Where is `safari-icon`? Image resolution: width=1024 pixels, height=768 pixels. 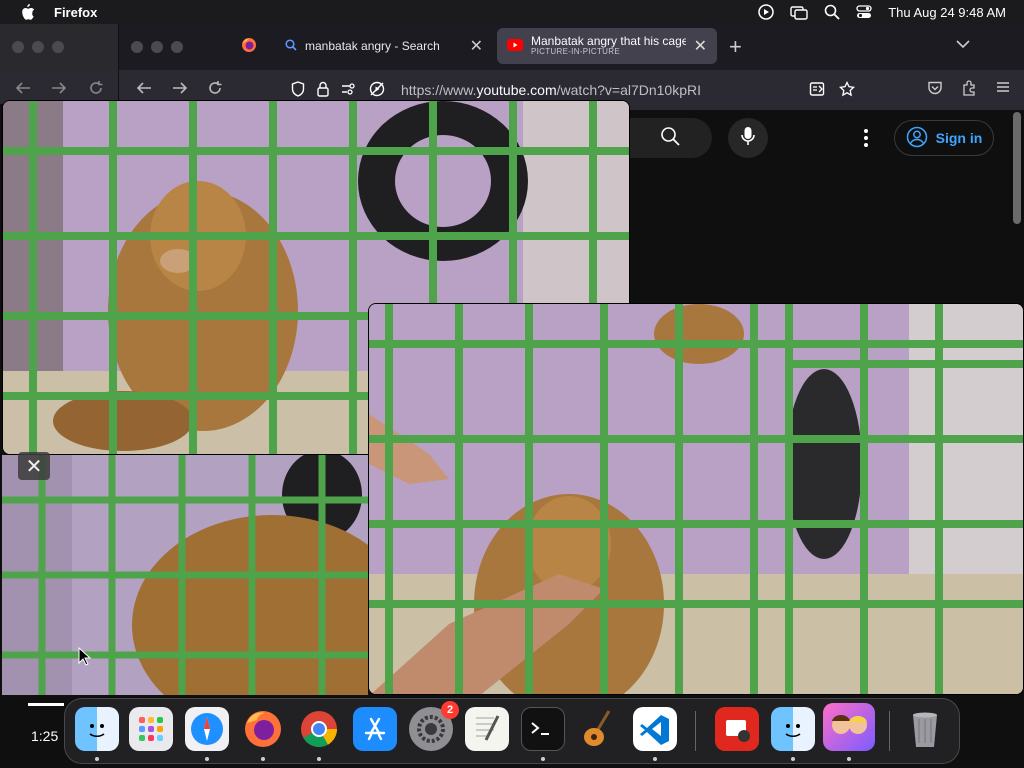
safari-icon is located at coordinates (207, 729).